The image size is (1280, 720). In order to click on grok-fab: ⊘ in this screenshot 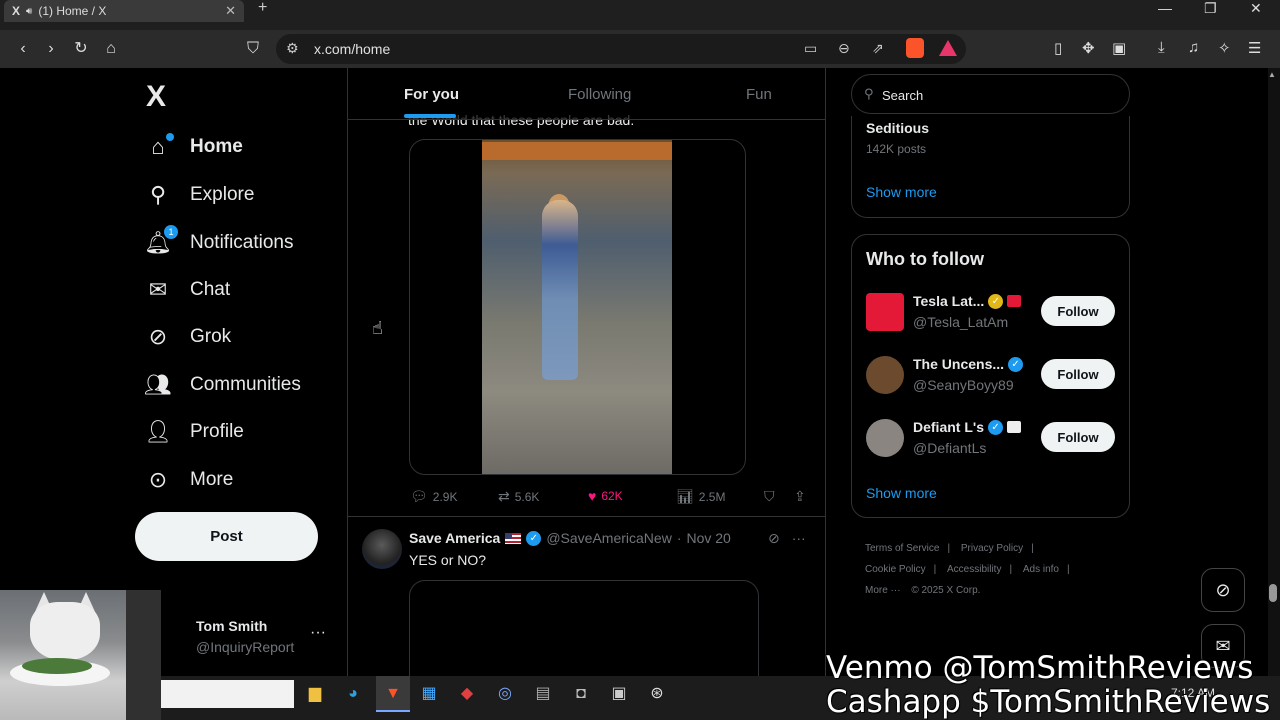, I will do `click(1223, 590)`.